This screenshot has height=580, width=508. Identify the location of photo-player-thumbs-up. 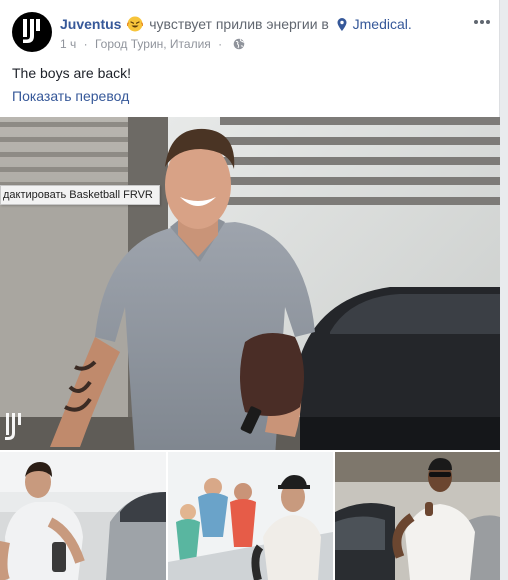
(417, 516).